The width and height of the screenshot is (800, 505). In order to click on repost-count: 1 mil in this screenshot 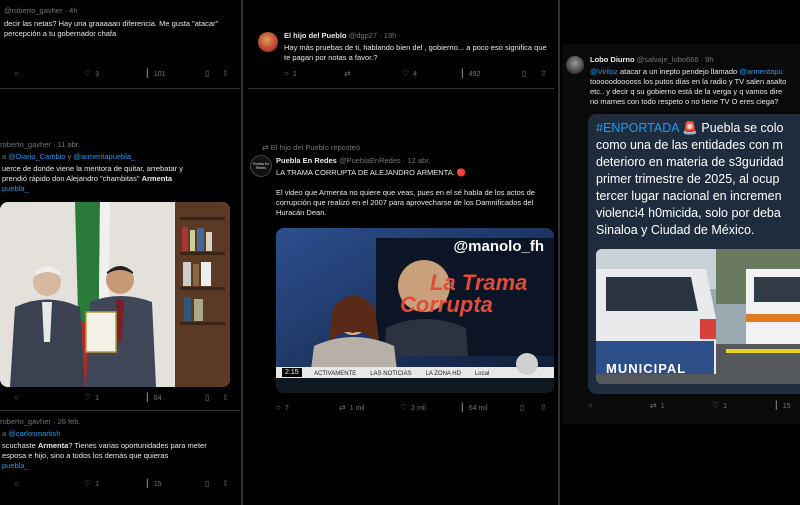, I will do `click(357, 408)`.